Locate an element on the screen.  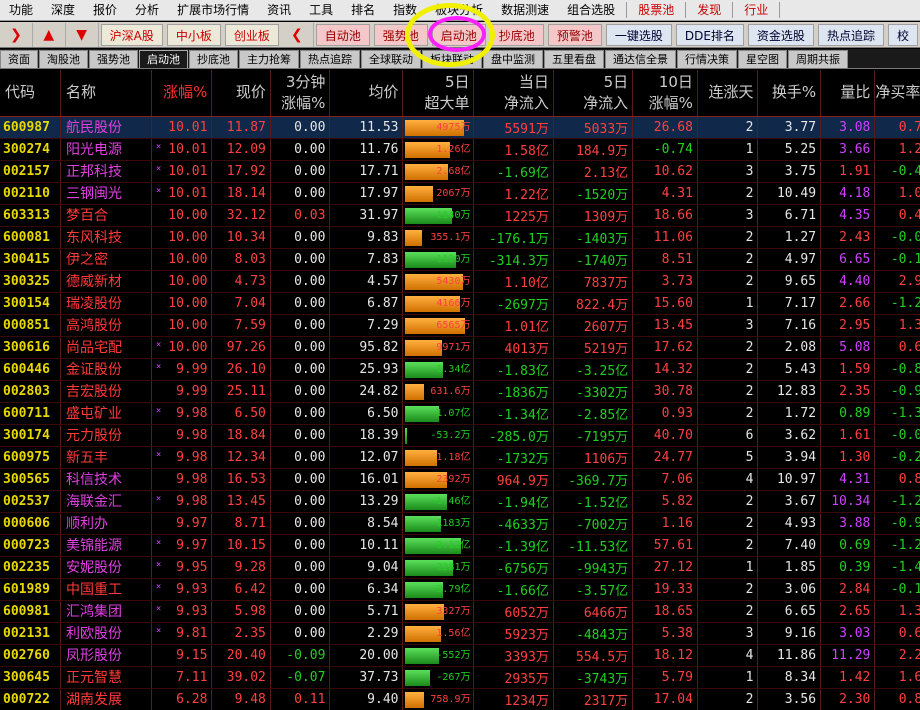
column-header: 代码 is located at coordinates (31, 93).